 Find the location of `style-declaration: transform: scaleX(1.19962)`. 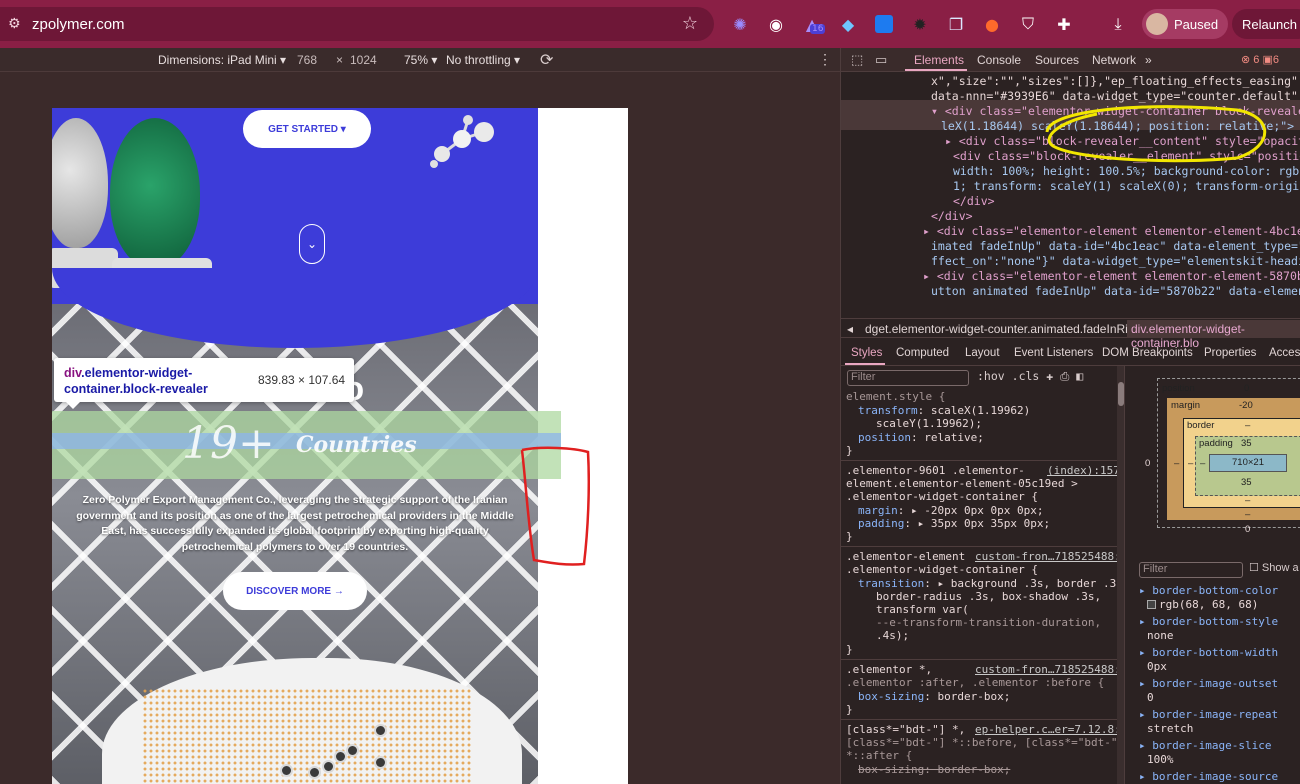

style-declaration: transform: scaleX(1.19962) is located at coordinates (944, 410).